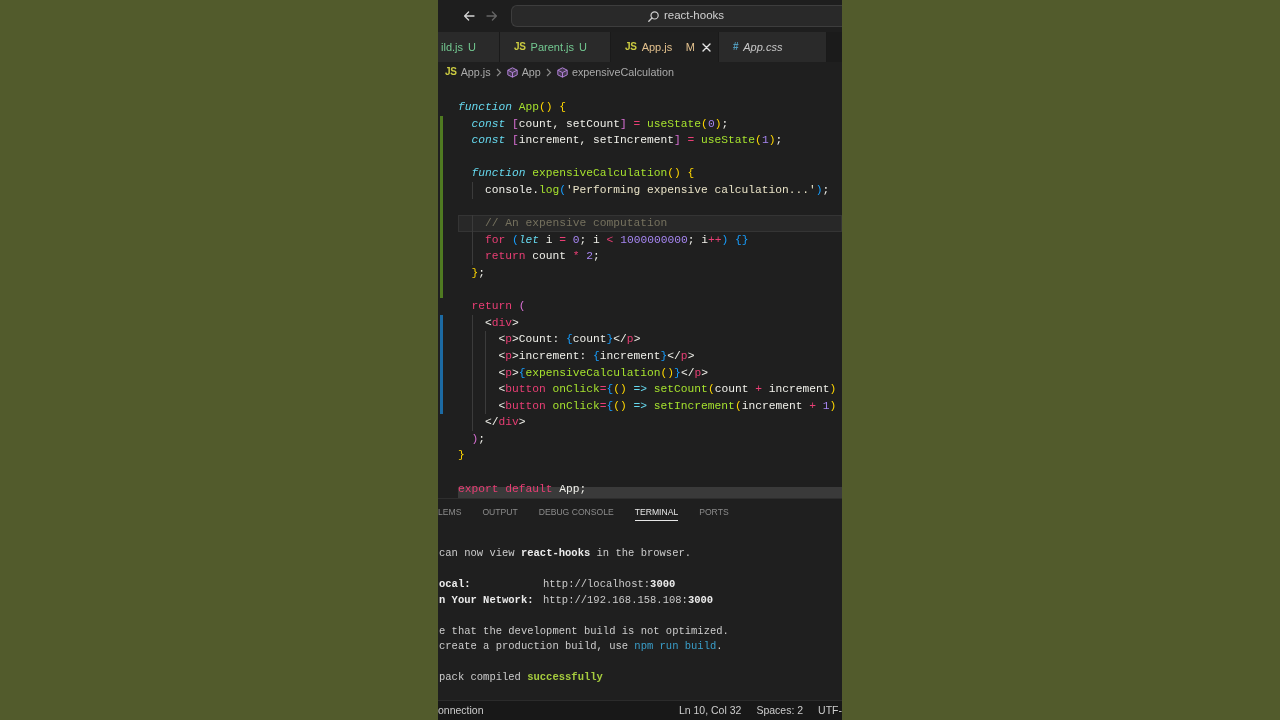 The height and width of the screenshot is (720, 1280). Describe the element at coordinates (609, 584) in the screenshot. I see `terminal-url: http://localhost:3000` at that location.